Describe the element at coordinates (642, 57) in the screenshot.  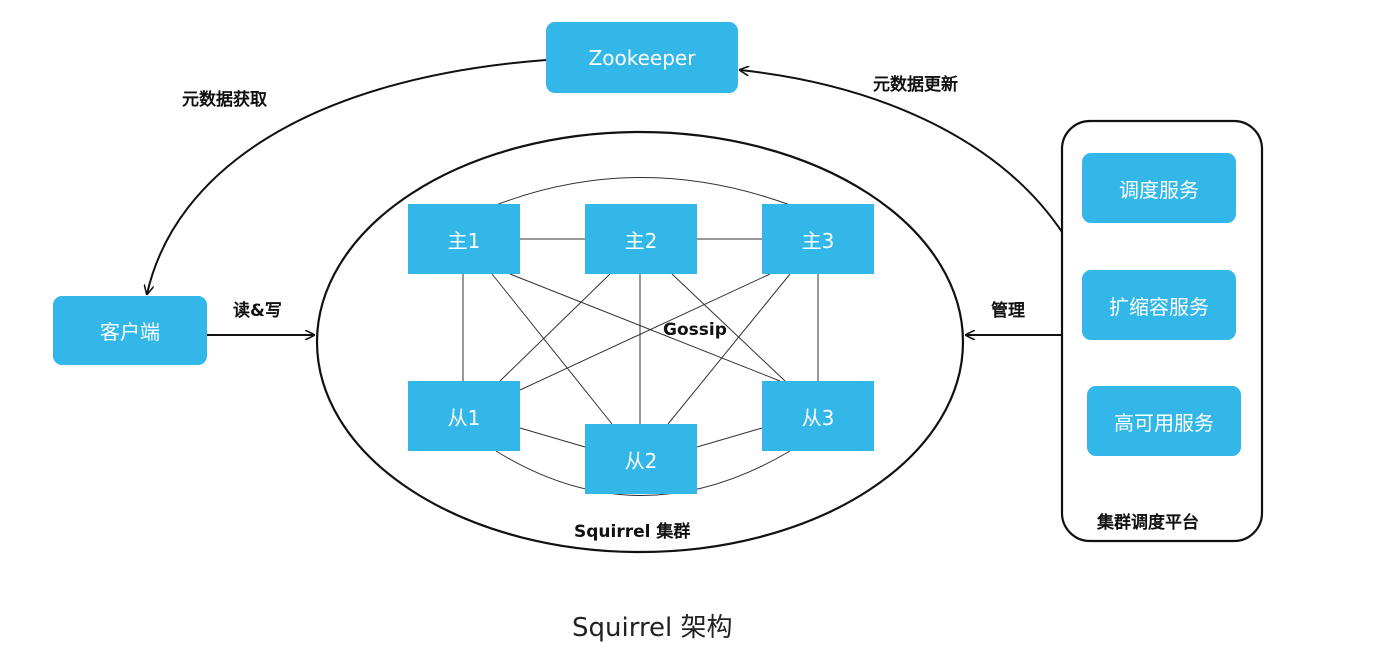
I see `zookeeper-node: Zookeeper` at that location.